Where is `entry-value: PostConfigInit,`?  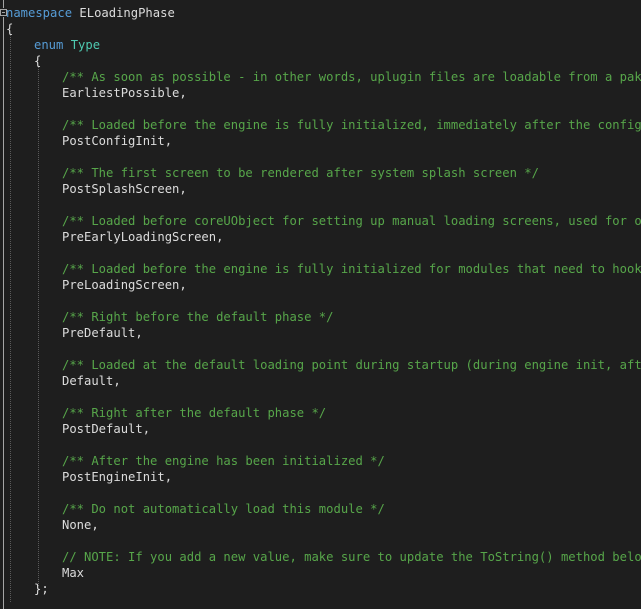 entry-value: PostConfigInit, is located at coordinates (117, 141).